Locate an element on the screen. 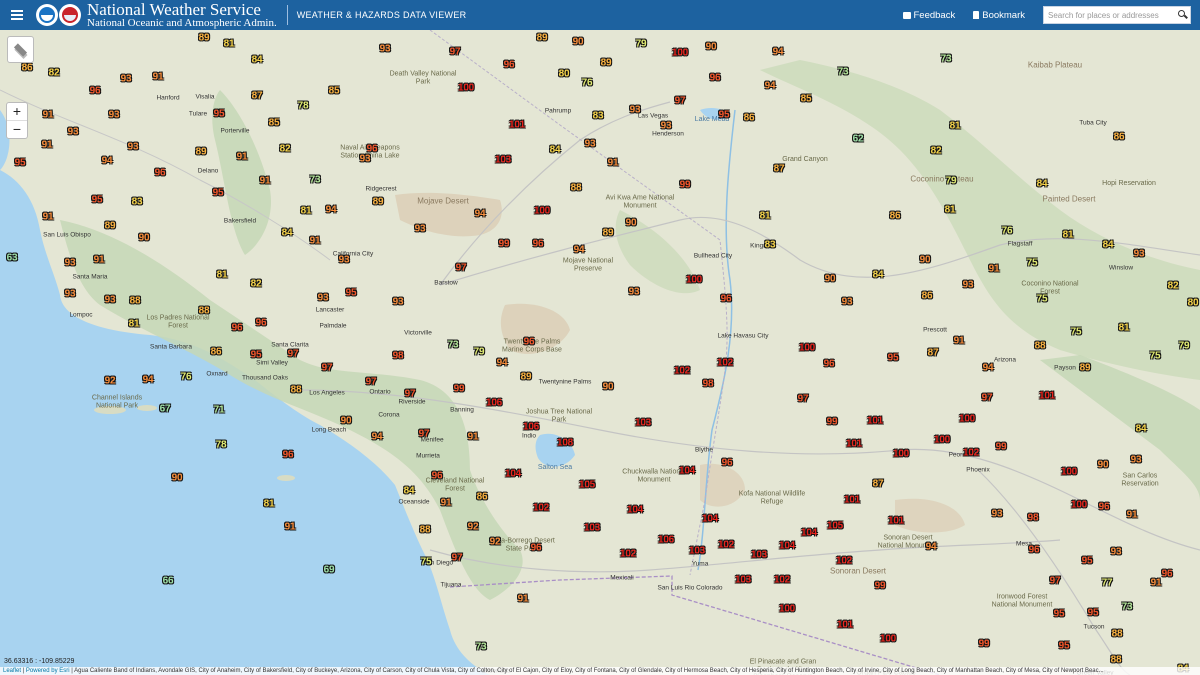 The width and height of the screenshot is (1200, 675). temperature-label: 63 is located at coordinates (12, 258).